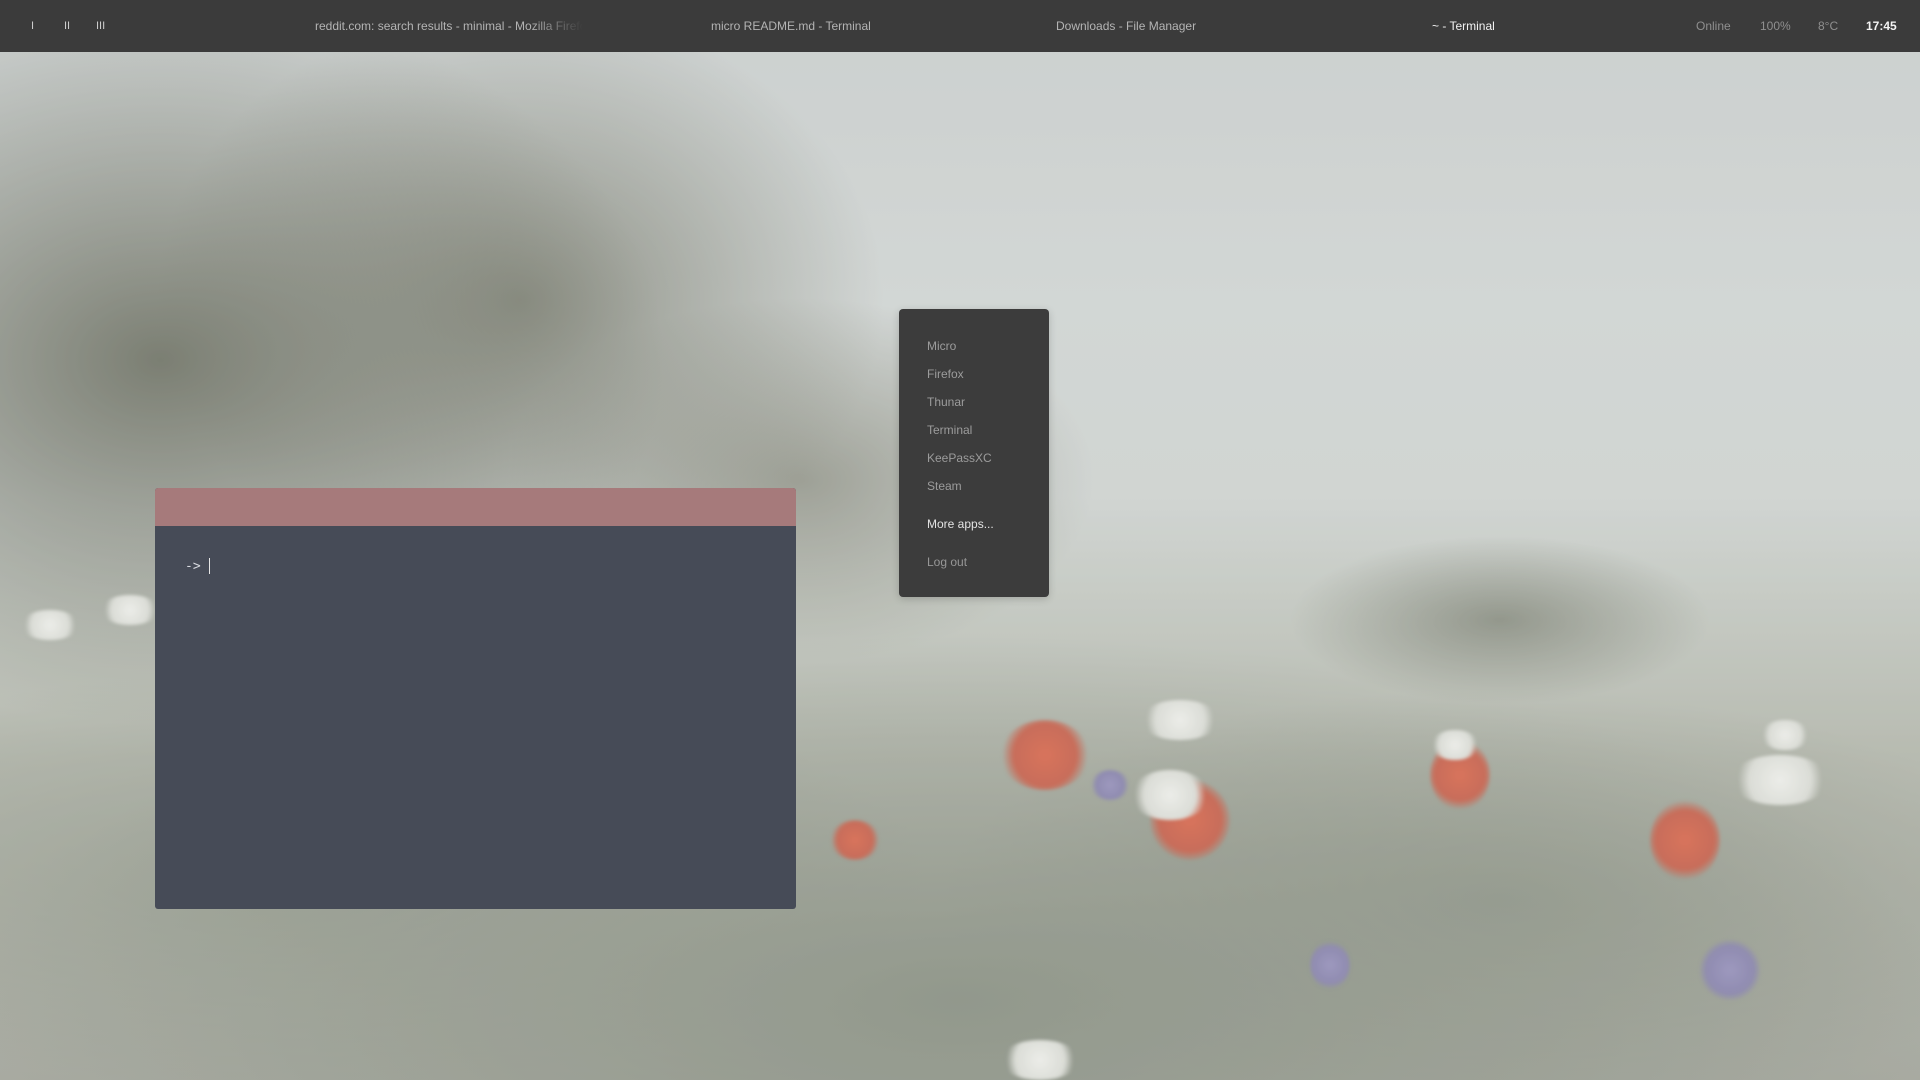  What do you see at coordinates (100, 26) in the screenshot?
I see `workspace-3: III` at bounding box center [100, 26].